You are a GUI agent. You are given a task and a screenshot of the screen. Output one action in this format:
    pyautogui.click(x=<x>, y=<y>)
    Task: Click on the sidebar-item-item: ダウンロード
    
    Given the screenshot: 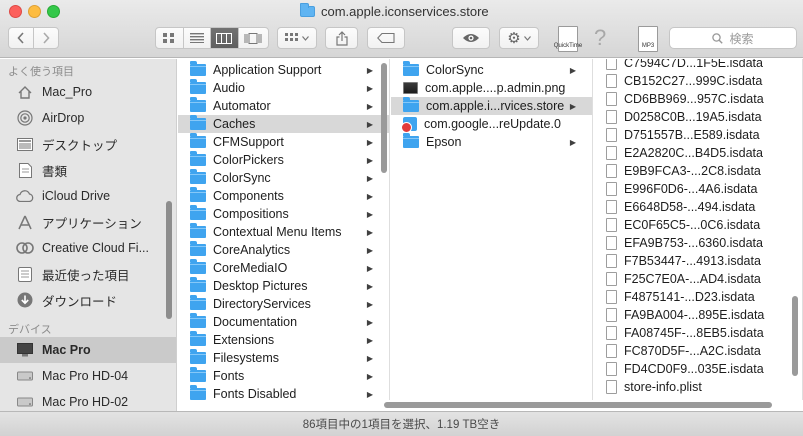 What is the action you would take?
    pyautogui.click(x=88, y=300)
    